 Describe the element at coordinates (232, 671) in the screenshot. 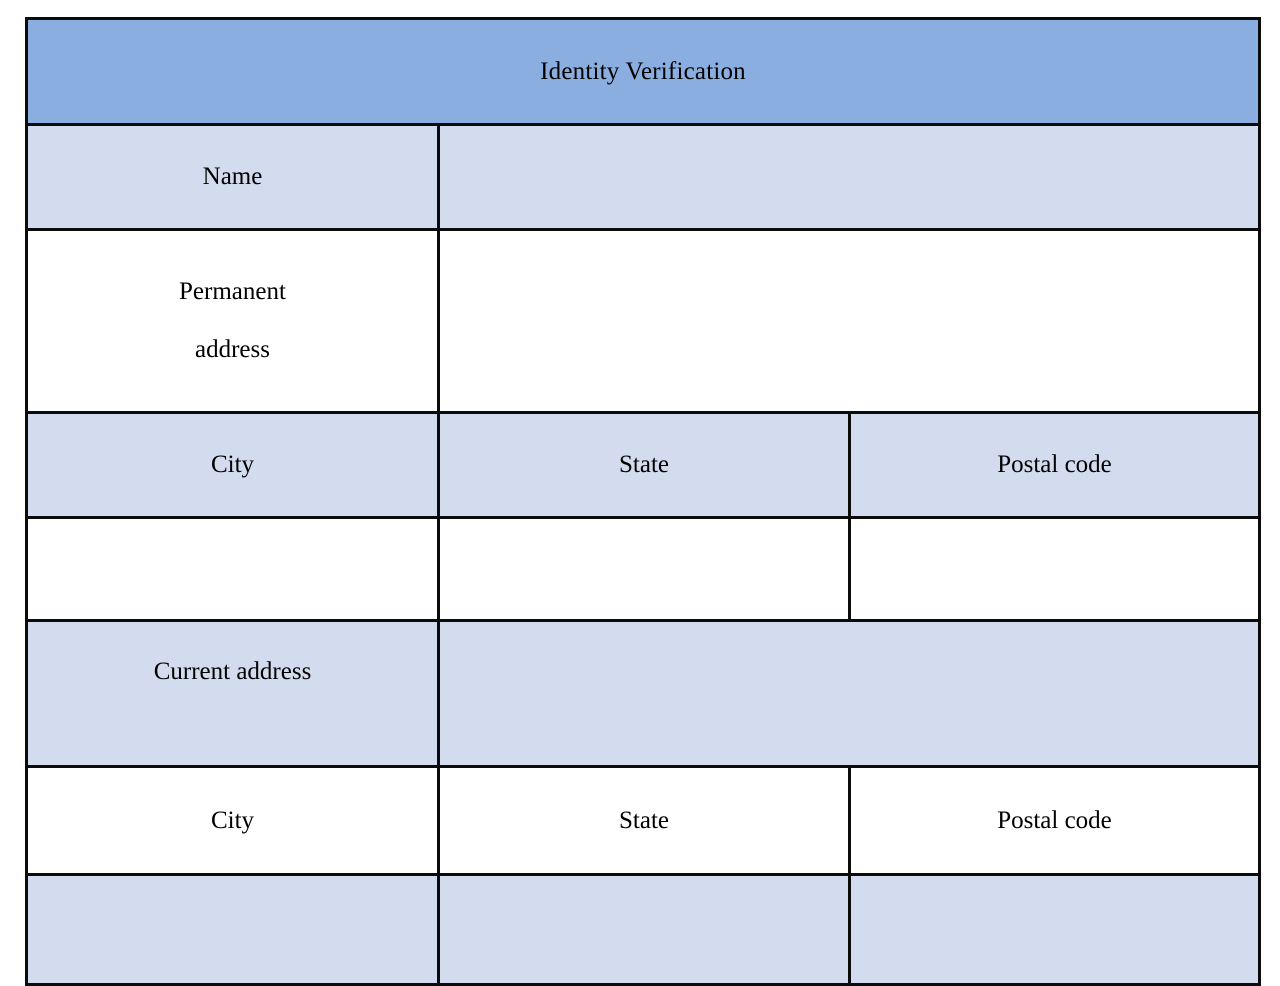

I see `label-current-address-text: Current address` at that location.